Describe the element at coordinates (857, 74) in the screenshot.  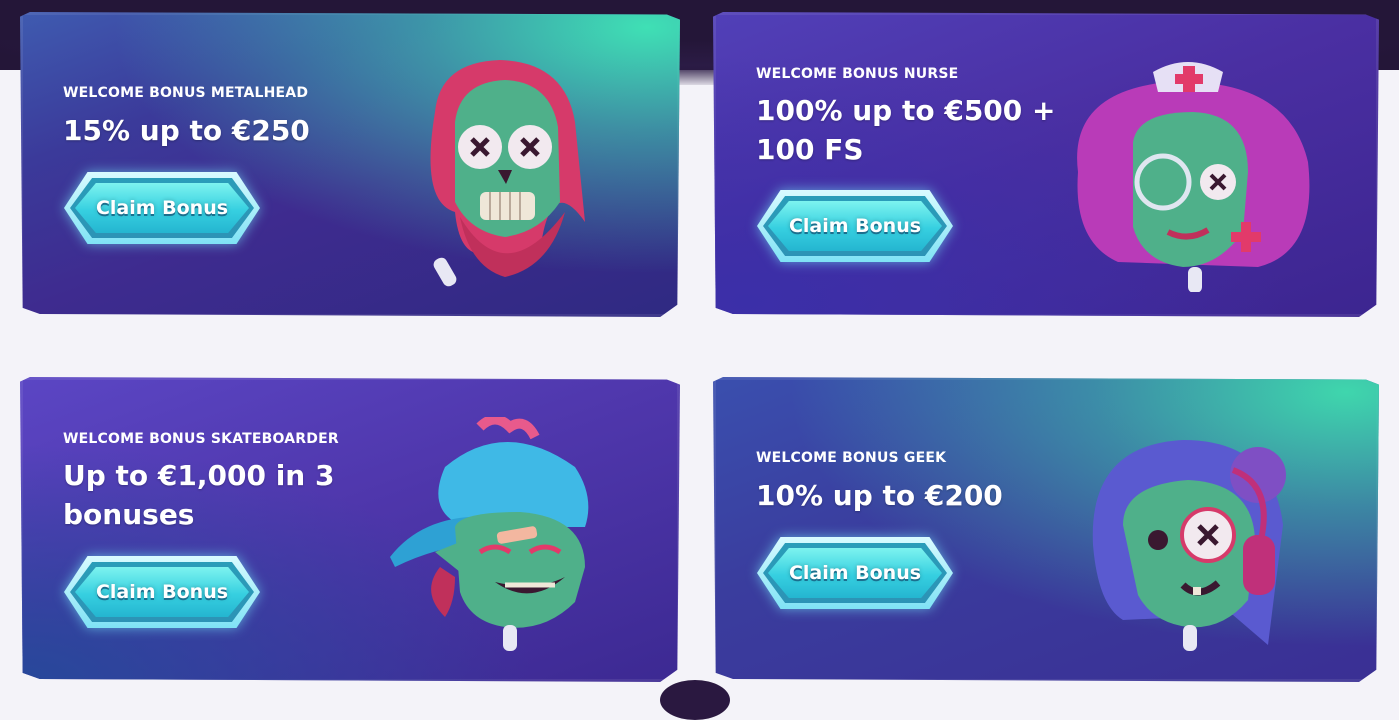
I see `card-eyebrow: WELCOME BONUS NURSE` at that location.